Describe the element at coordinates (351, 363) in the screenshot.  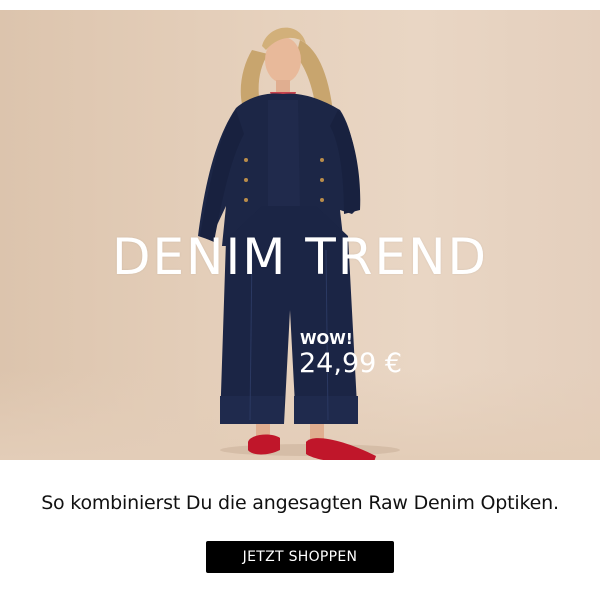
I see `price-label: 24,99 €` at that location.